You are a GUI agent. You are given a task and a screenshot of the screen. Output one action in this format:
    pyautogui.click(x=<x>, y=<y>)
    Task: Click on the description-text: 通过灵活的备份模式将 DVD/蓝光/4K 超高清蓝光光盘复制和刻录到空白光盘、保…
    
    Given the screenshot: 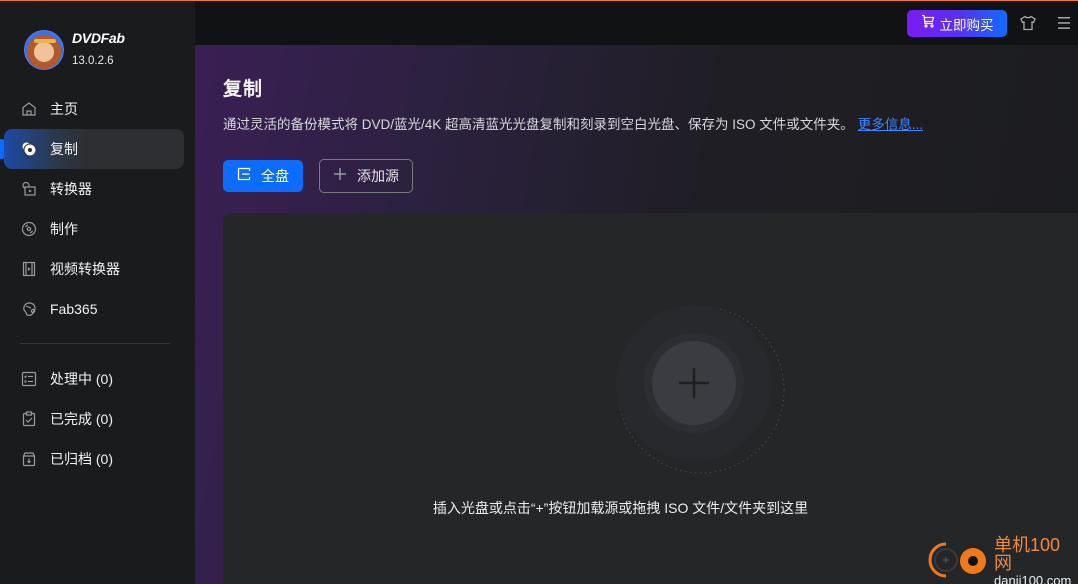 What is the action you would take?
    pyautogui.click(x=538, y=124)
    